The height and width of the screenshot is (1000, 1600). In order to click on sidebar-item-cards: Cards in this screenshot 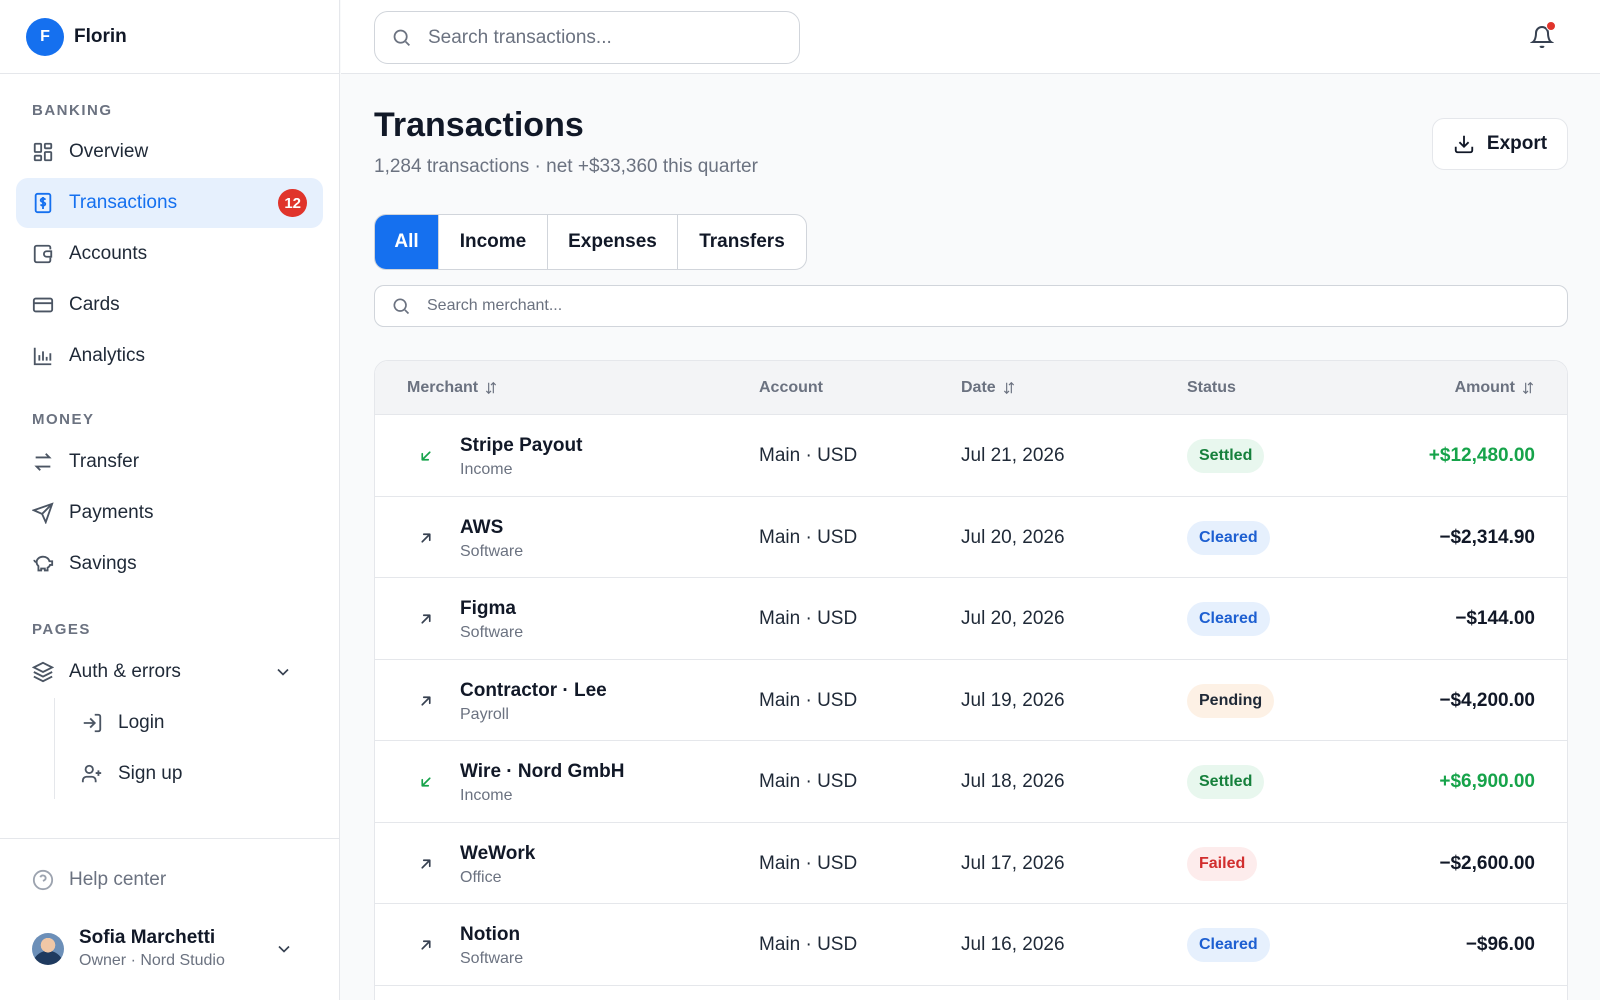, I will do `click(169, 305)`.